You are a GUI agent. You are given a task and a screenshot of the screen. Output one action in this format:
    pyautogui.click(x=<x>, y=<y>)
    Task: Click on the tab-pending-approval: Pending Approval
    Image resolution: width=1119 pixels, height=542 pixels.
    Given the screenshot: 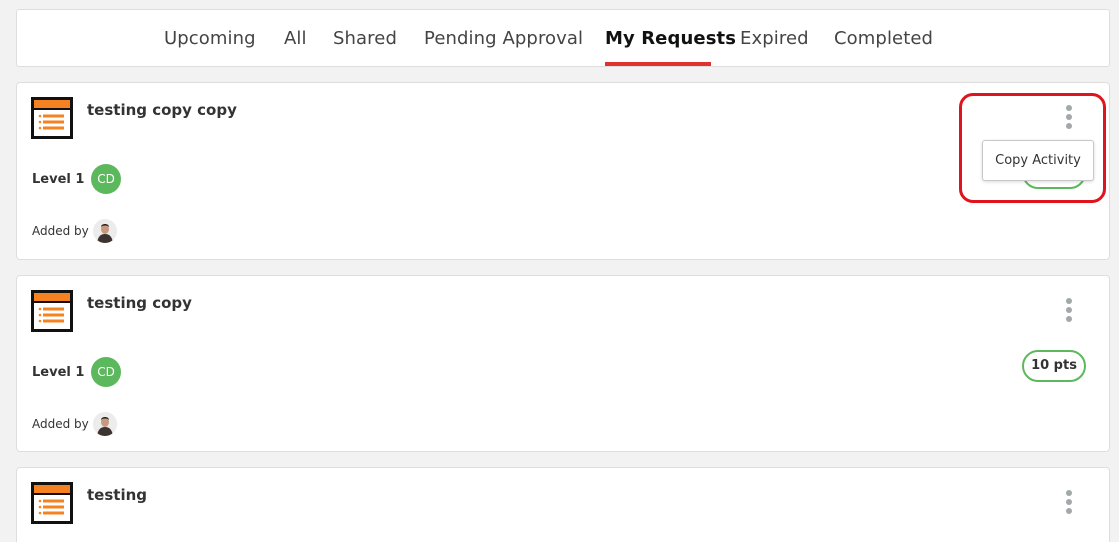 What is the action you would take?
    pyautogui.click(x=503, y=38)
    